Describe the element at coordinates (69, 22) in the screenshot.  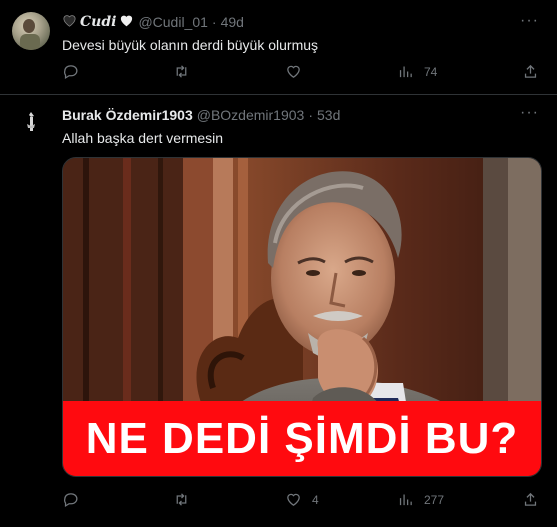
I see `black-heart-icon` at that location.